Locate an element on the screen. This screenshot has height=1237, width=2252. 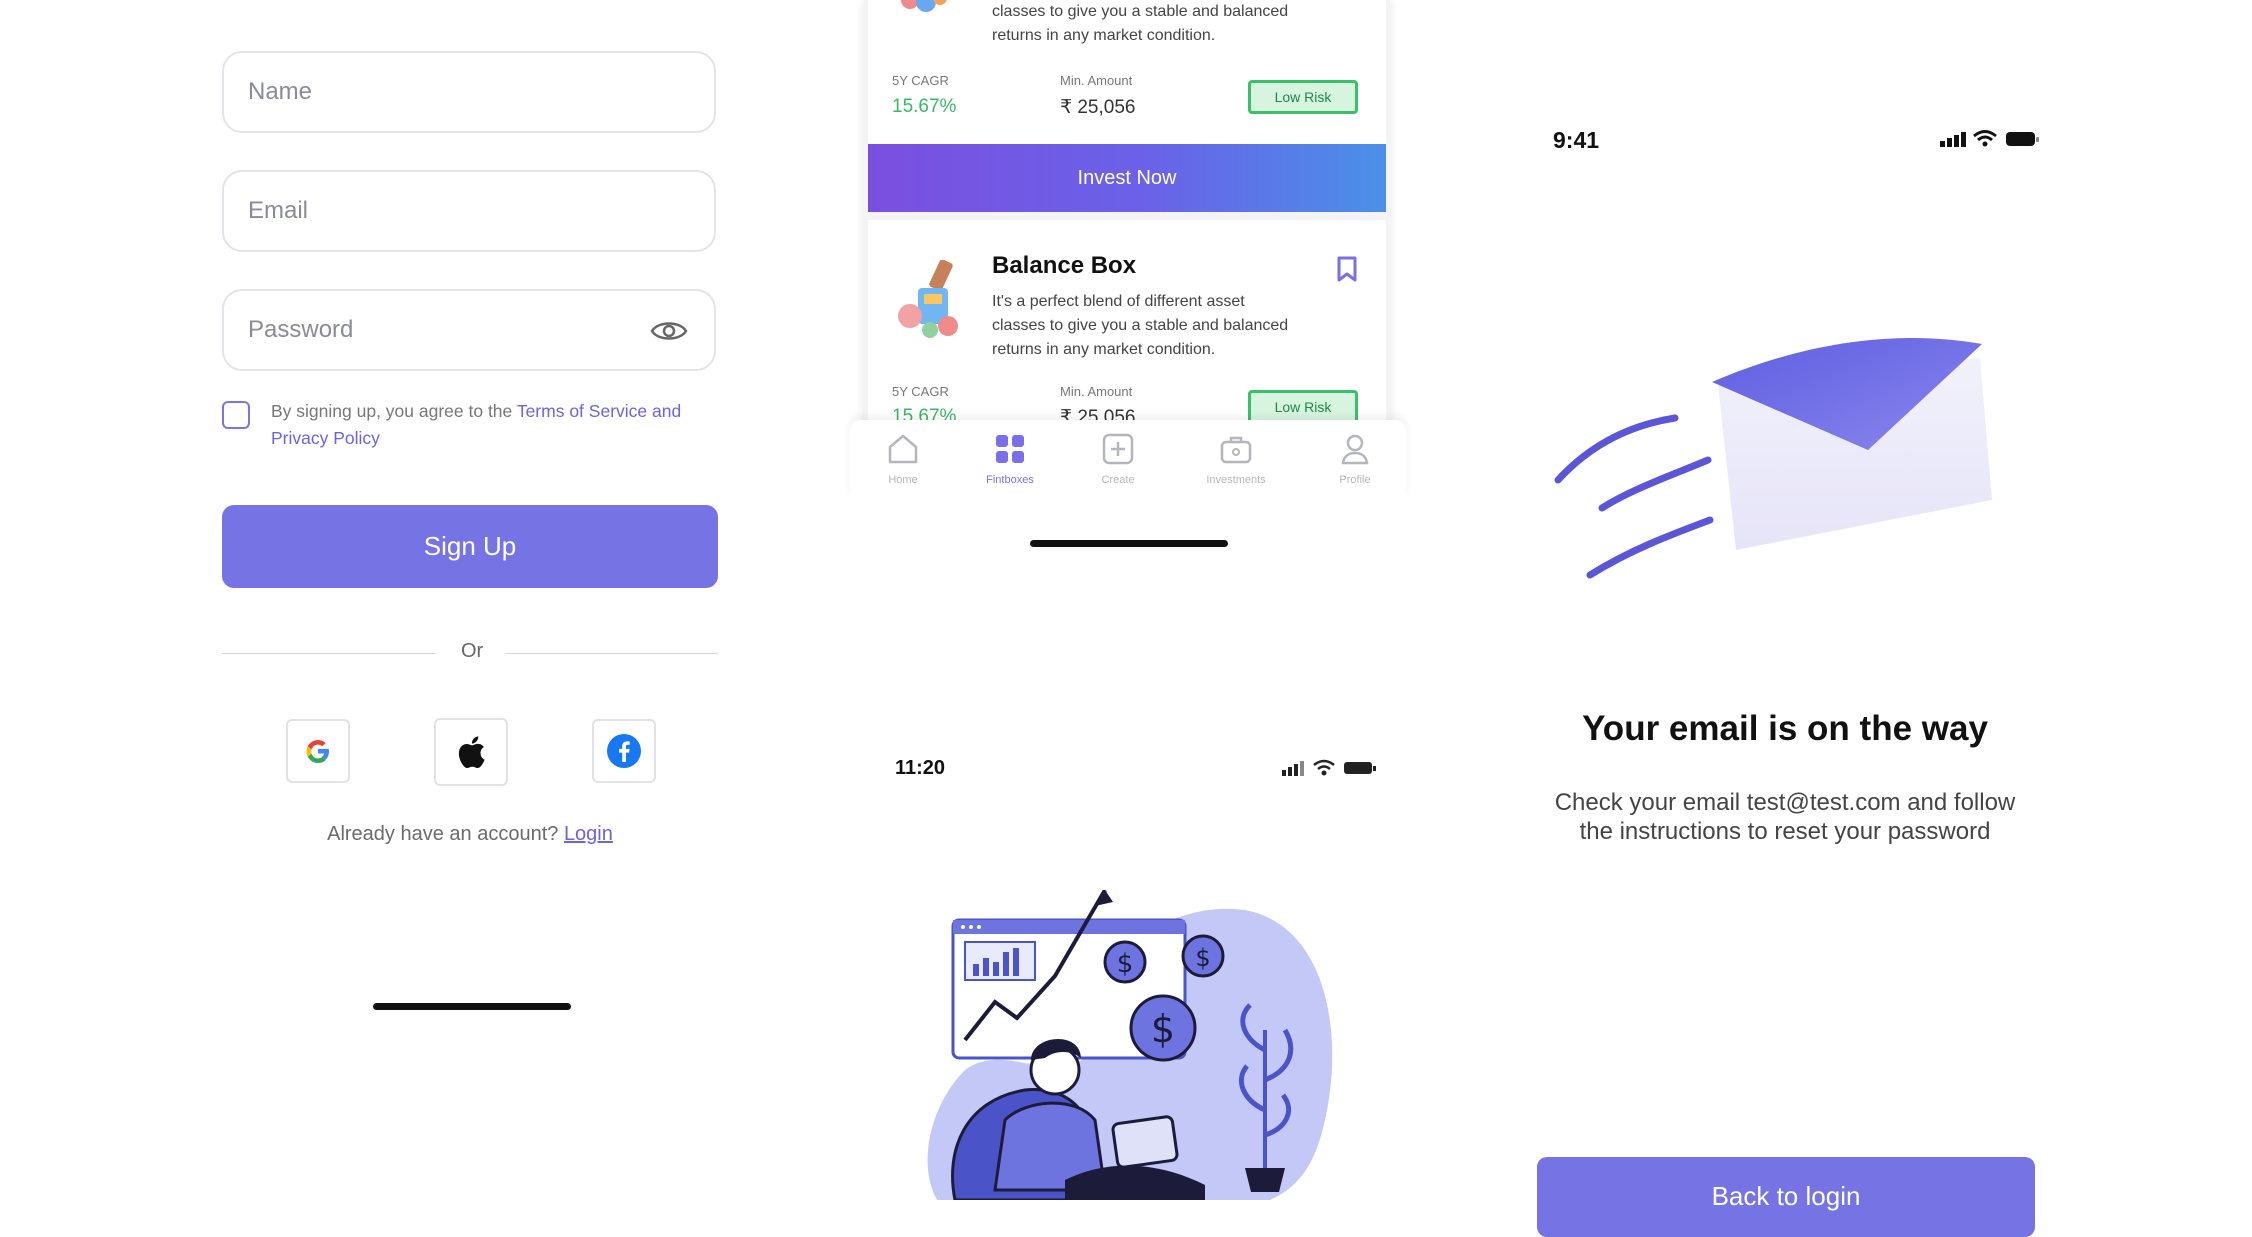
name-field: Name is located at coordinates (469, 92).